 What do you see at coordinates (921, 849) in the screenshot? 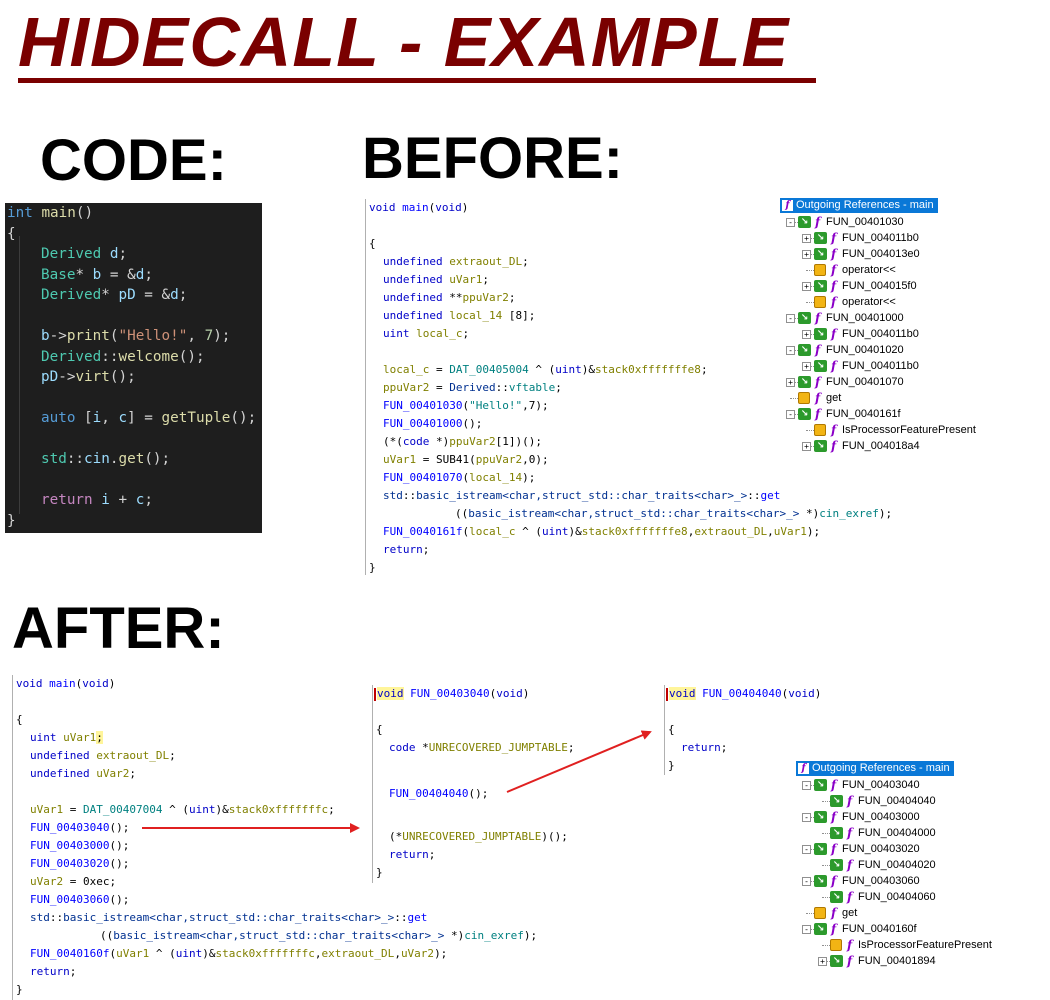
I see `reference-tree-row: - ↘ f FUN_00403020` at bounding box center [921, 849].